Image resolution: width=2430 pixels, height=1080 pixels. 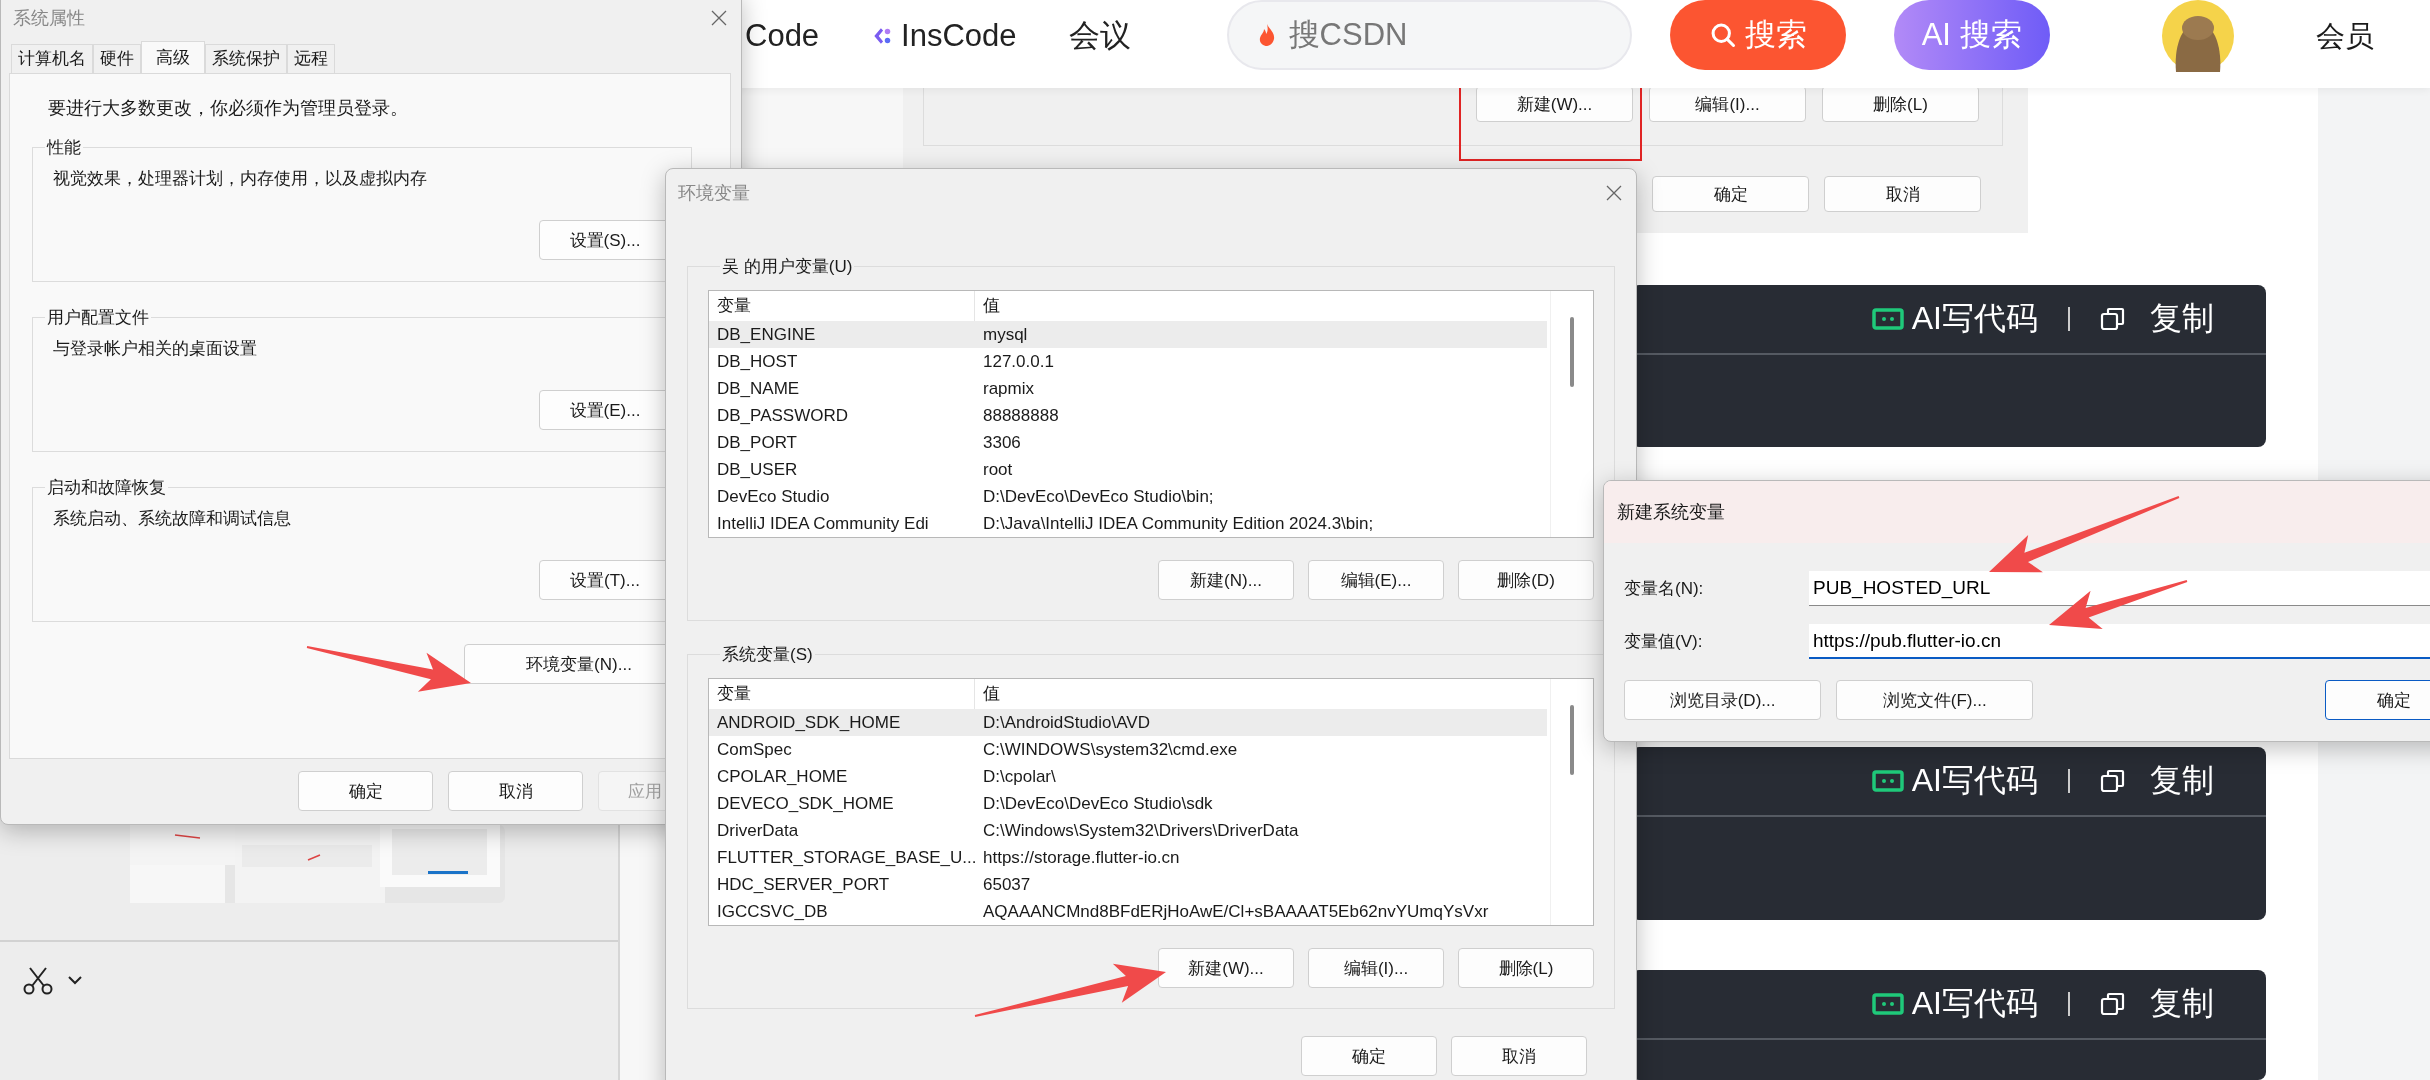 I want to click on group-description: 系统启动、系统故障和调试信息, so click(x=172, y=519).